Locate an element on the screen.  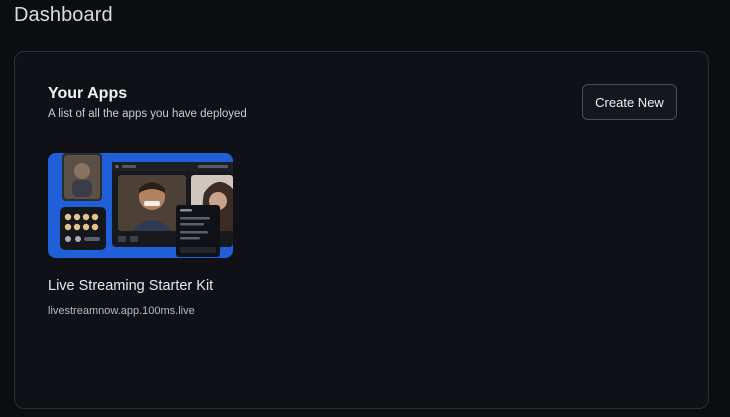
app-url-link: livestreamnow.app.100ms.live is located at coordinates (140, 311).